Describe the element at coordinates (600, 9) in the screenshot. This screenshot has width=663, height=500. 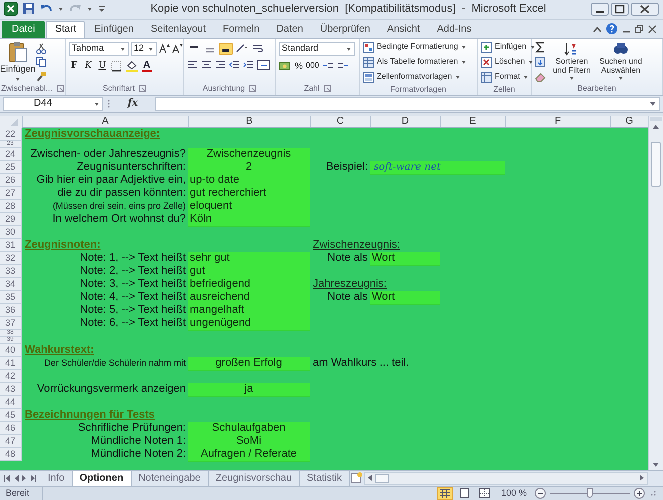
I see `minimize-icon` at that location.